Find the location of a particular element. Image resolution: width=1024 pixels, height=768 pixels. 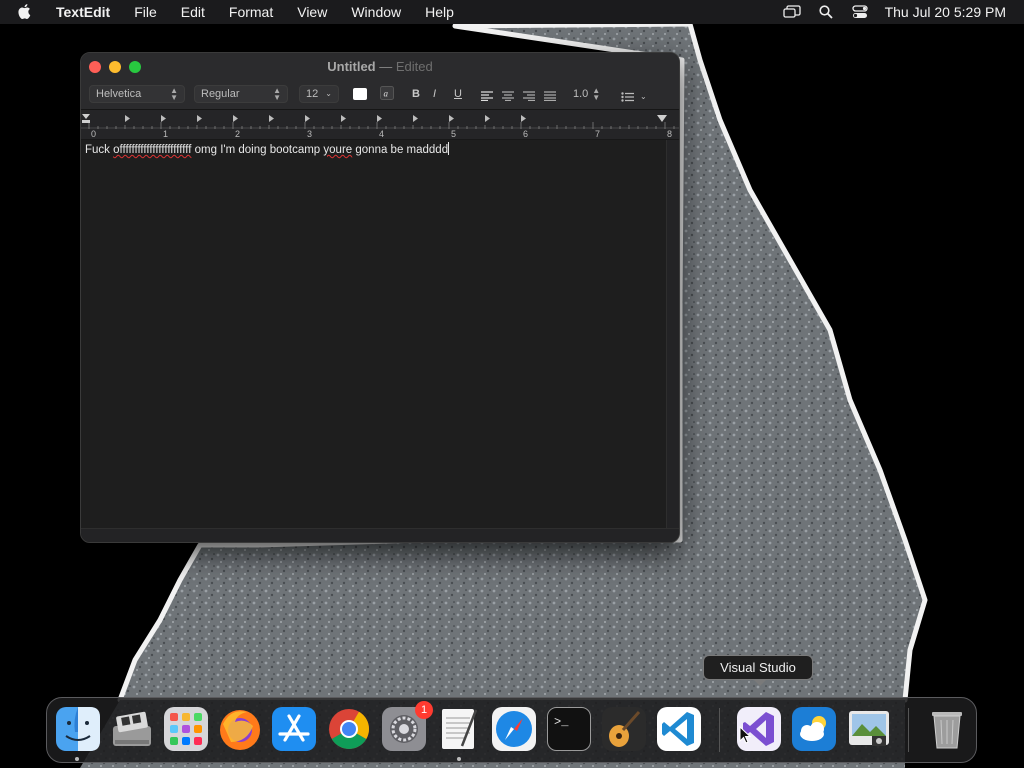

line-spacing-value: 1.0 is located at coordinates (581, 94).